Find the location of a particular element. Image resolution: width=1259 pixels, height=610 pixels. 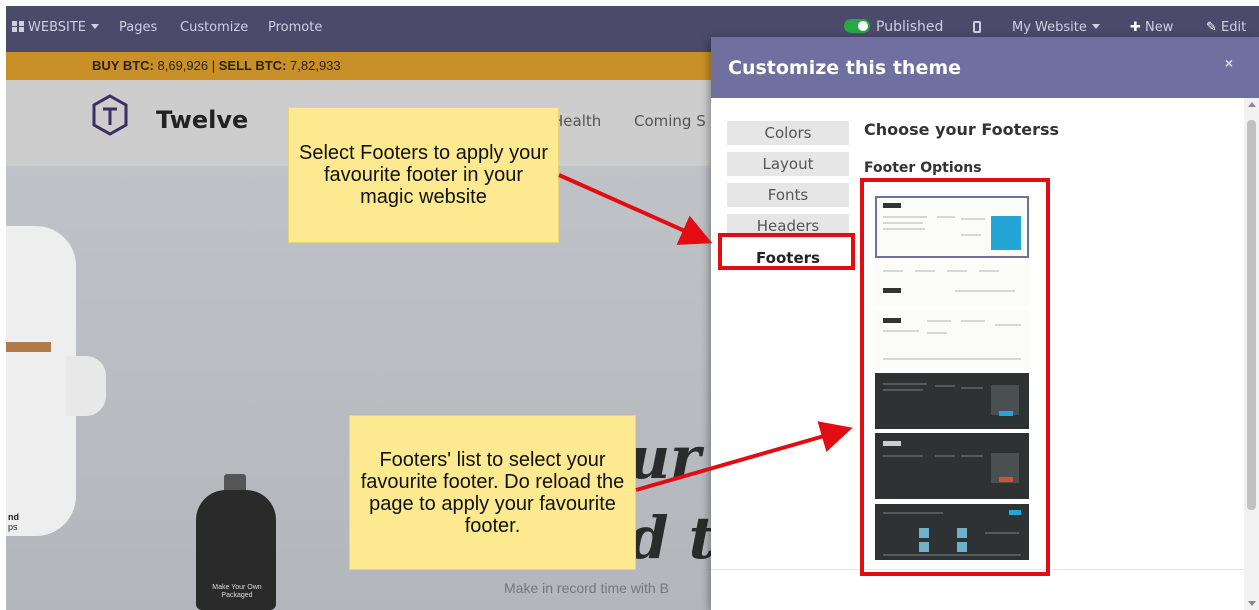

choose-footer-heading: Choose your Footerss is located at coordinates (962, 129).